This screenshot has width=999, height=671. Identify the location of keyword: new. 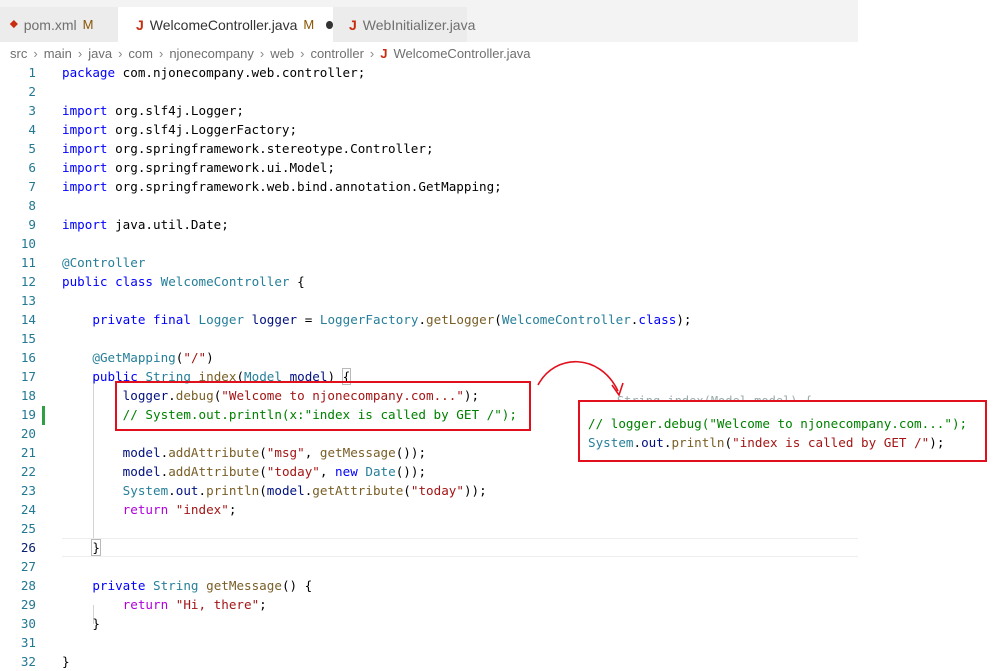
(346, 471).